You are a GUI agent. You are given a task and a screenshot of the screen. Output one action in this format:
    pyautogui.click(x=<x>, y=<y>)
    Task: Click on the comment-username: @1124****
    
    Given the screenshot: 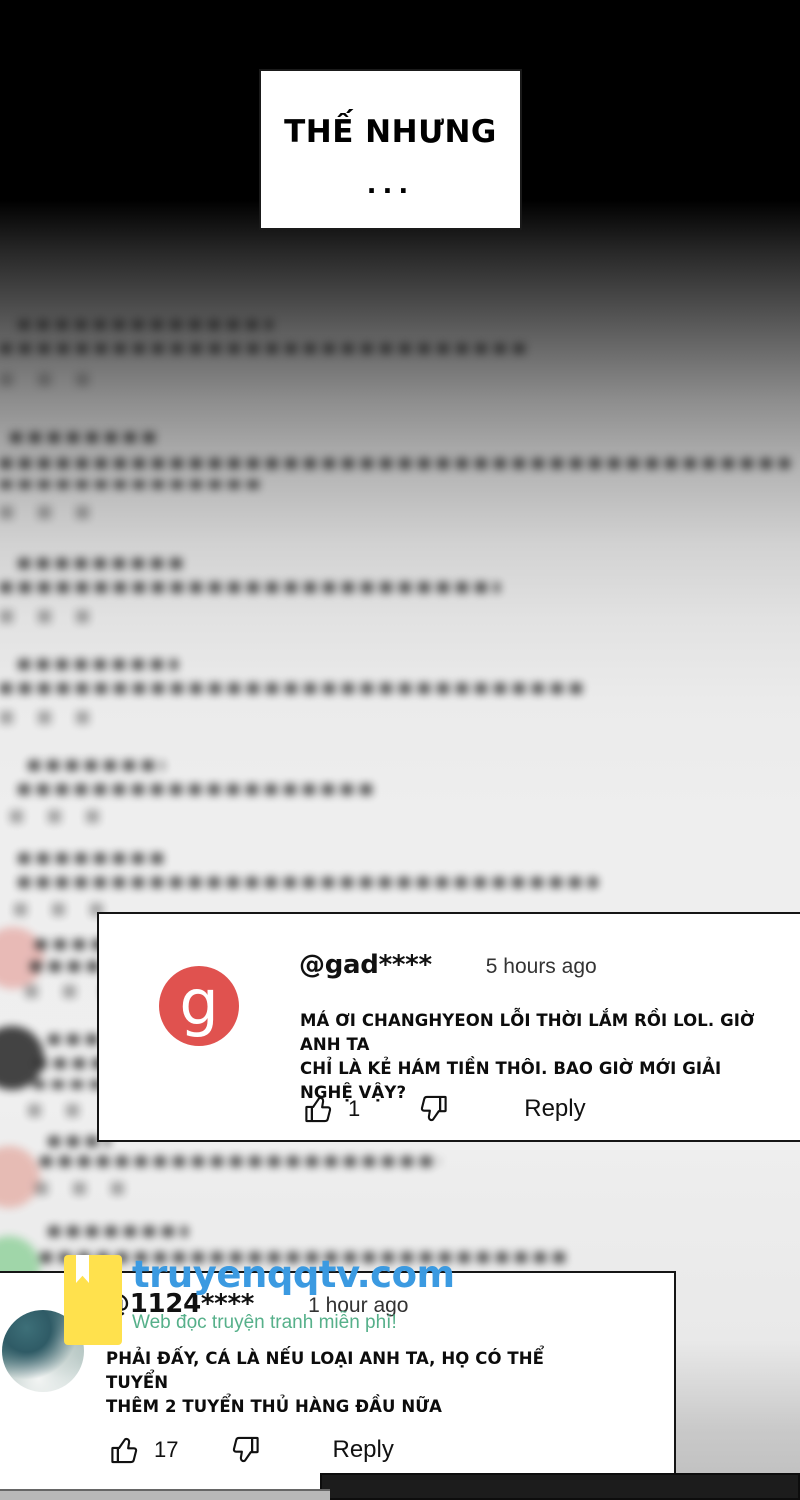 What is the action you would take?
    pyautogui.click(x=179, y=1304)
    